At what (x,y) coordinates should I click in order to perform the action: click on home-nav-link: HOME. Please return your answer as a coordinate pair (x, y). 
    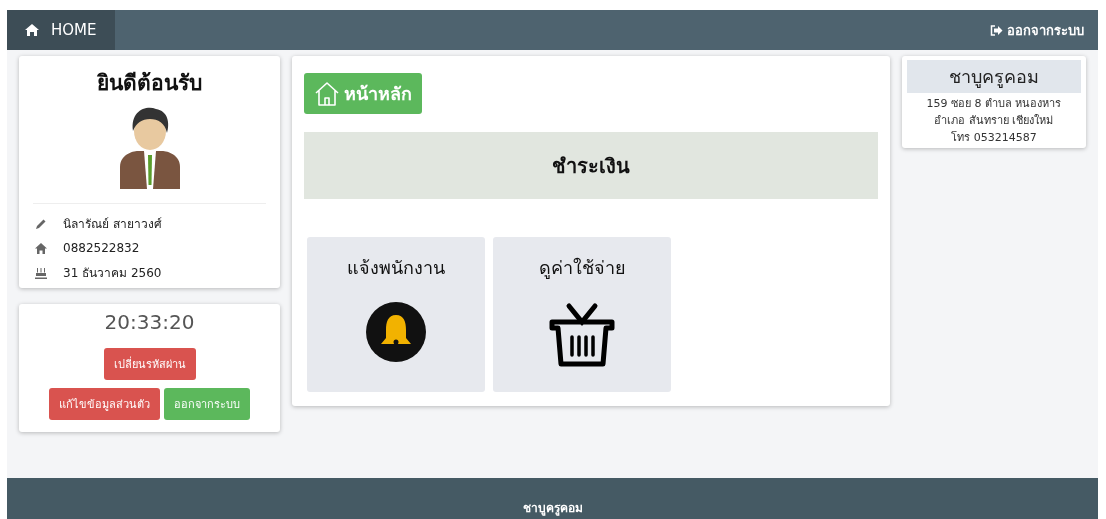
    Looking at the image, I should click on (61, 30).